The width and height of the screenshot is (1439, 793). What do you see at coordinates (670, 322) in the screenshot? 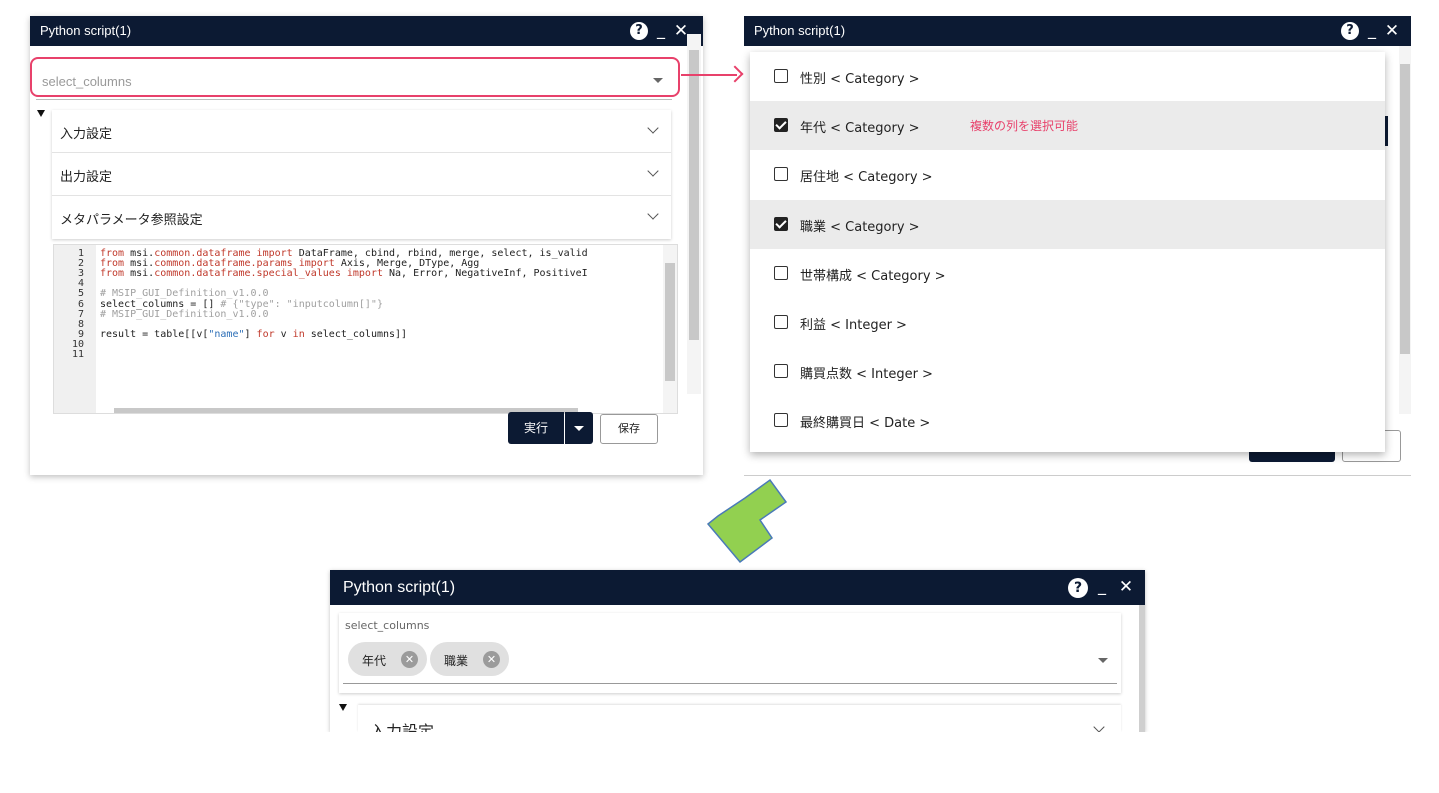
I see `editor-vertical-scrollbar-thumb` at bounding box center [670, 322].